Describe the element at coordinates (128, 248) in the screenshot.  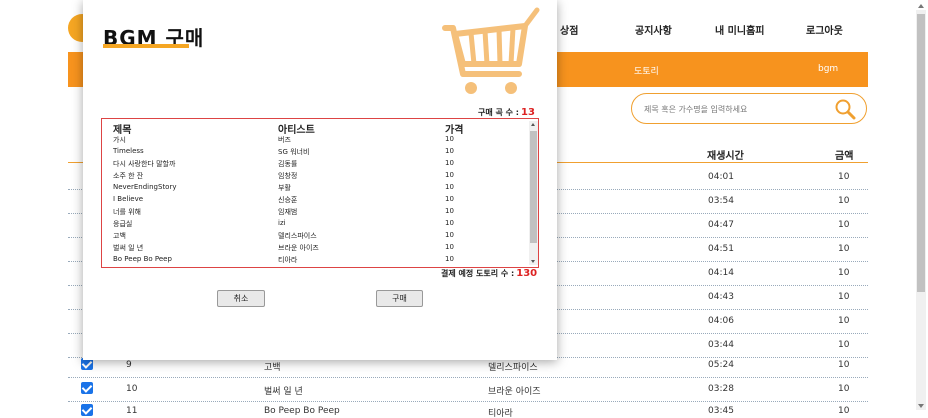
I see `song-title: 벌써 일 년` at that location.